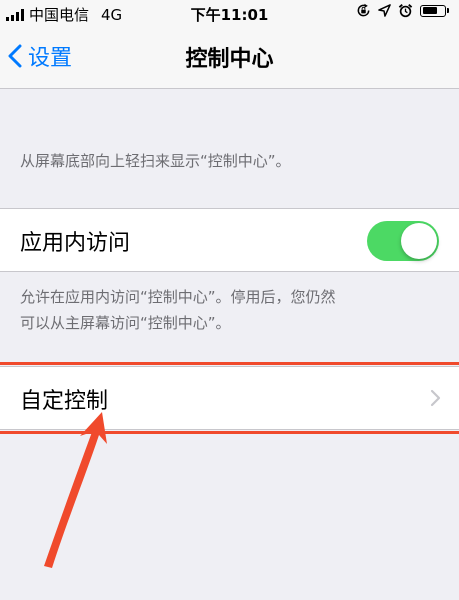 The image size is (459, 600). What do you see at coordinates (229, 12) in the screenshot?
I see `status-bar: 中国电信 4G 下午11:01` at bounding box center [229, 12].